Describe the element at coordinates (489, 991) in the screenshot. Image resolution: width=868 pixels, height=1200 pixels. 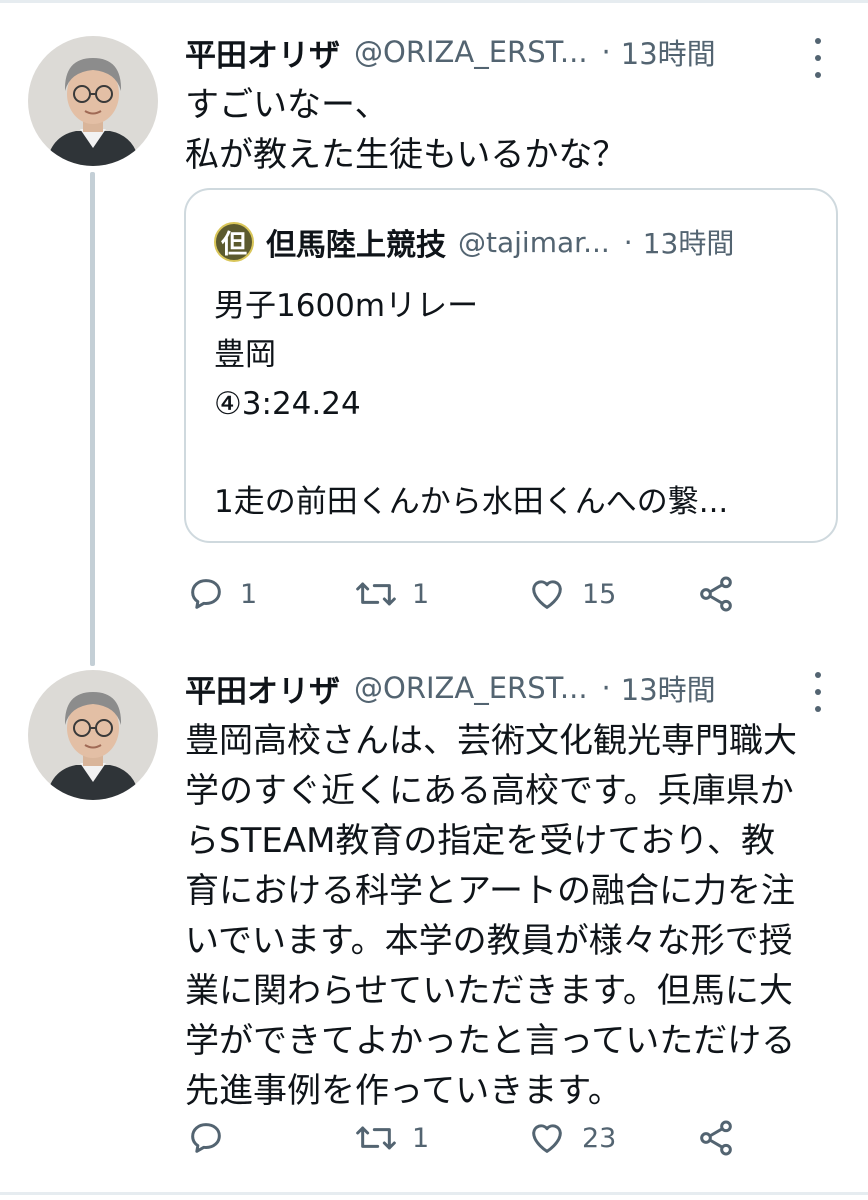
I see `text-line: 業に関わらせていただきます。但馬に大` at that location.